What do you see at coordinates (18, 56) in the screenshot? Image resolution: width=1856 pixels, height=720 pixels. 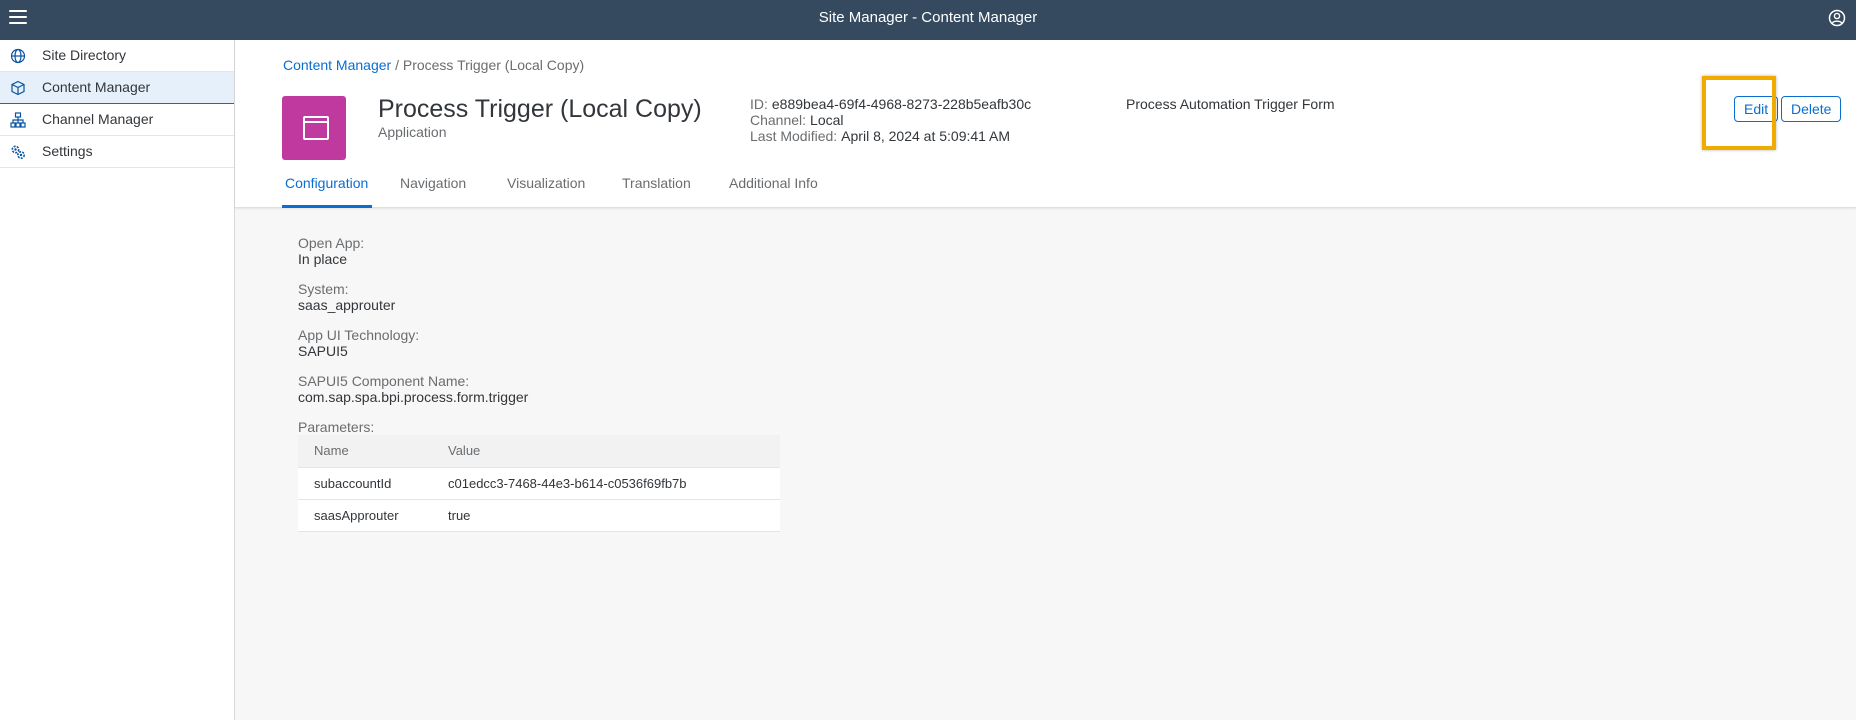 I see `globe-icon` at bounding box center [18, 56].